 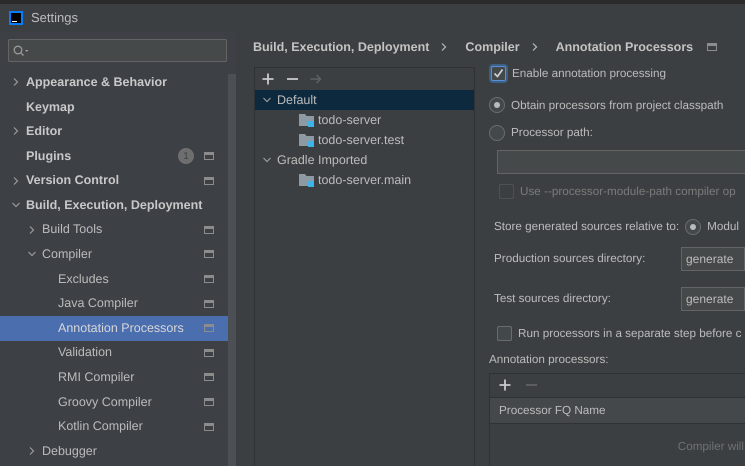 What do you see at coordinates (54, 18) in the screenshot?
I see `window-title: Settings` at bounding box center [54, 18].